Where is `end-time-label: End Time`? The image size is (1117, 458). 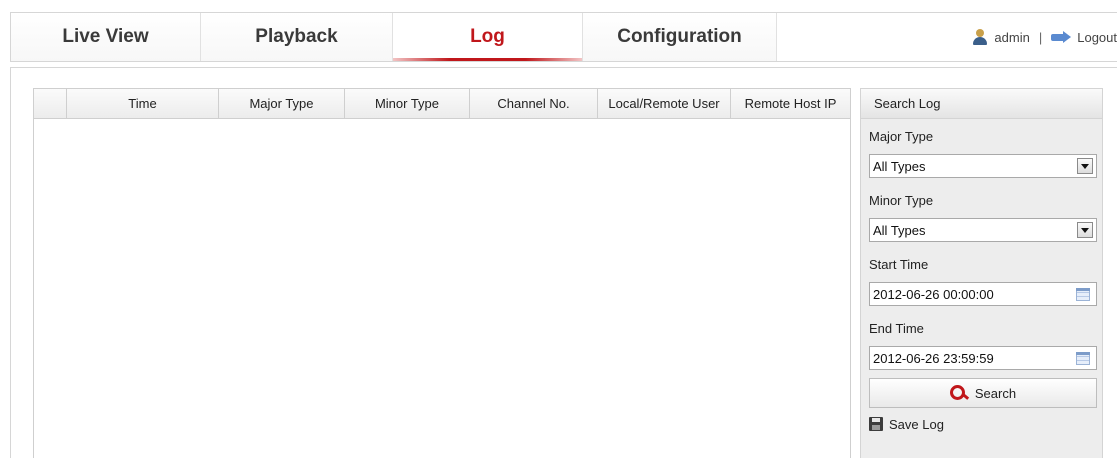
end-time-label: End Time is located at coordinates (896, 328).